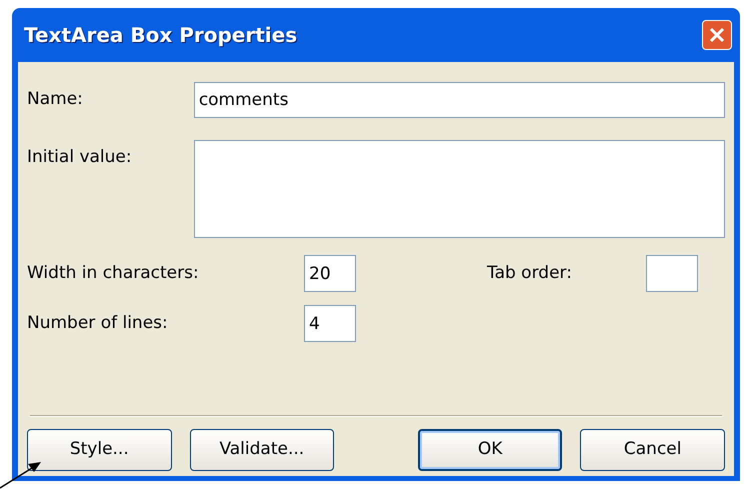 The image size is (746, 489). What do you see at coordinates (459, 189) in the screenshot?
I see `initial-value-field` at bounding box center [459, 189].